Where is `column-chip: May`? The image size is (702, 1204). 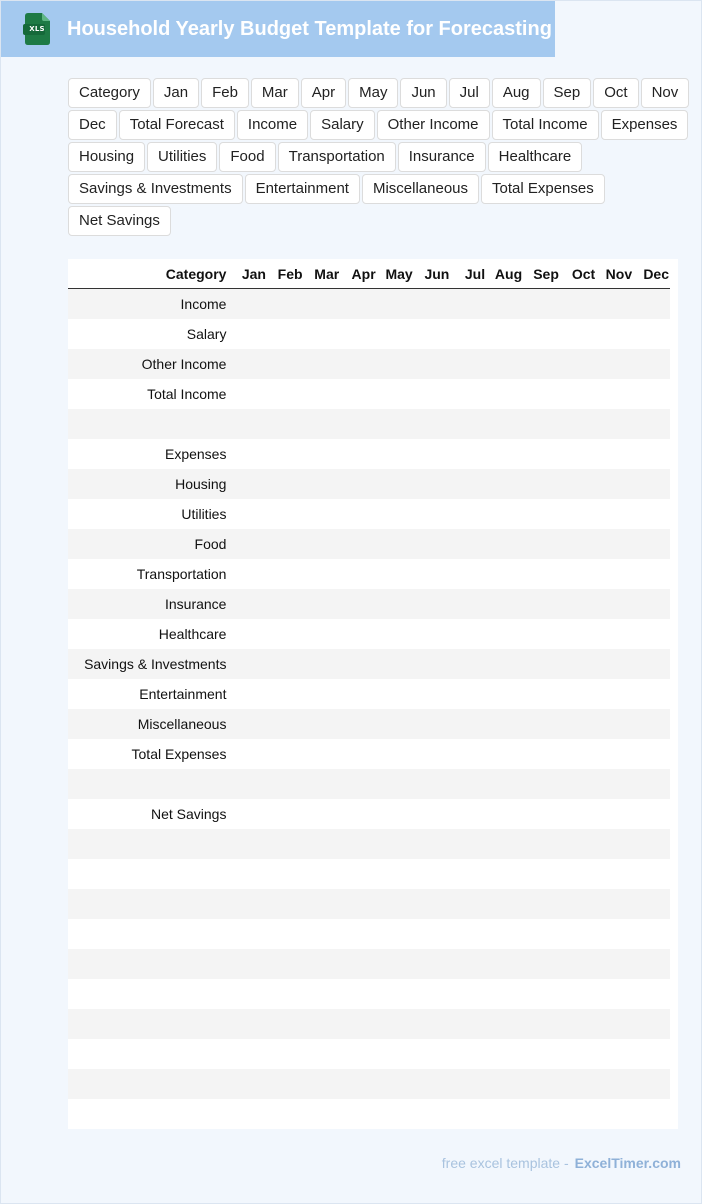 column-chip: May is located at coordinates (373, 93).